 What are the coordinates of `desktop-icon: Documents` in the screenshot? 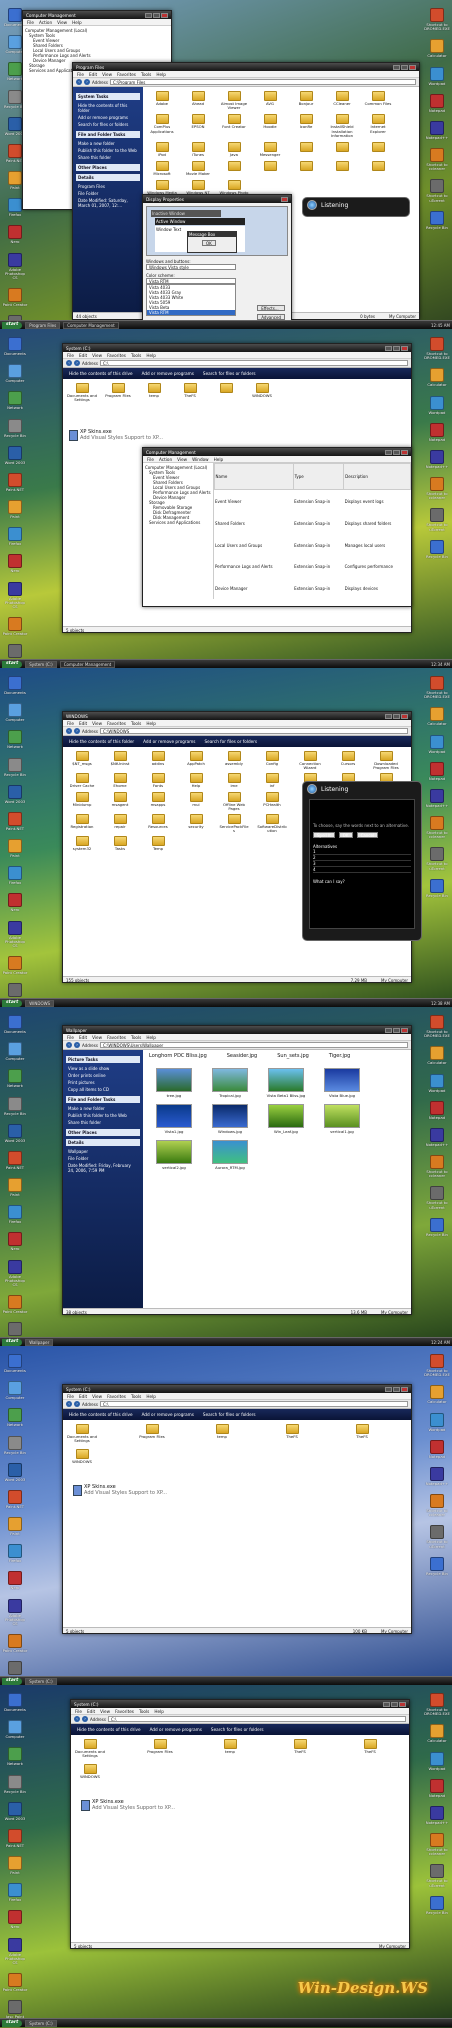 It's located at (15, 685).